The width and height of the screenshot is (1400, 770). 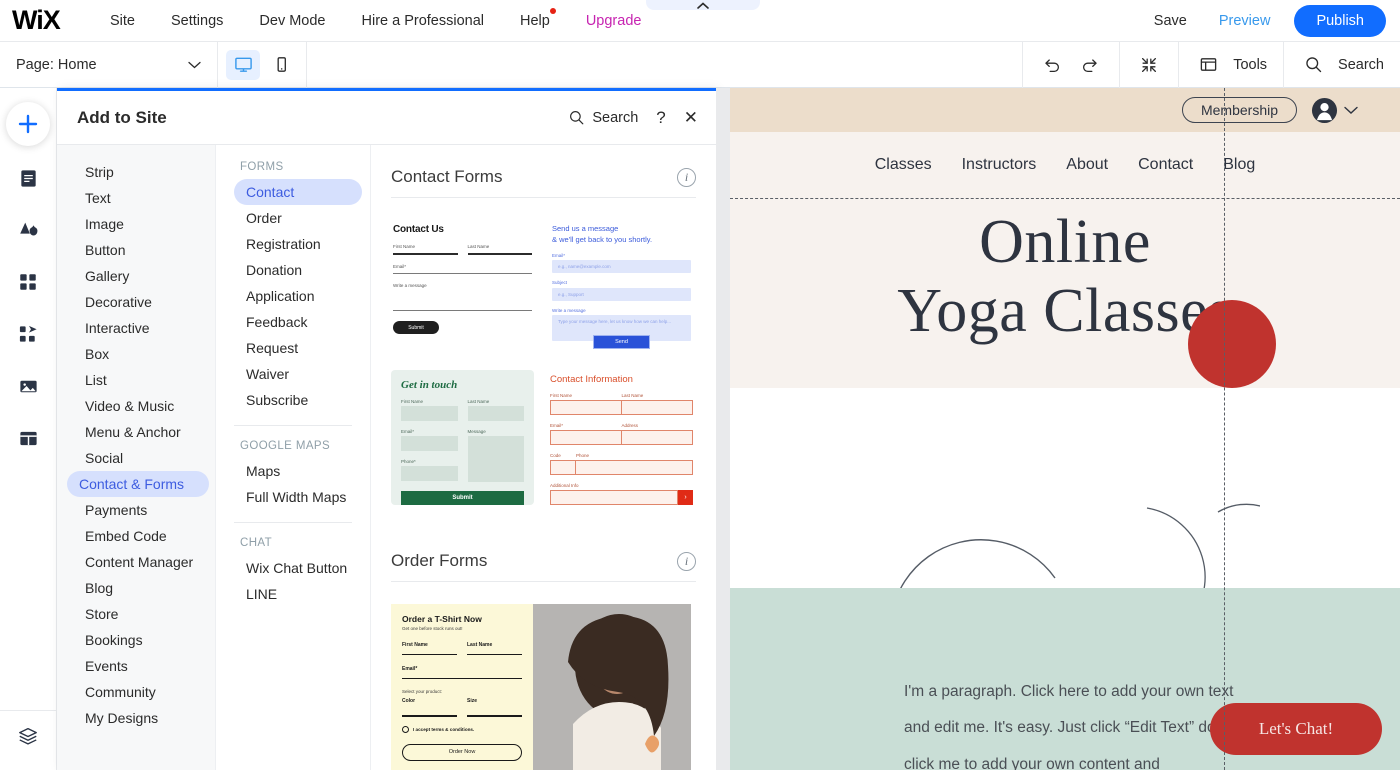 I want to click on nav-item-about: About, so click(x=1087, y=165).